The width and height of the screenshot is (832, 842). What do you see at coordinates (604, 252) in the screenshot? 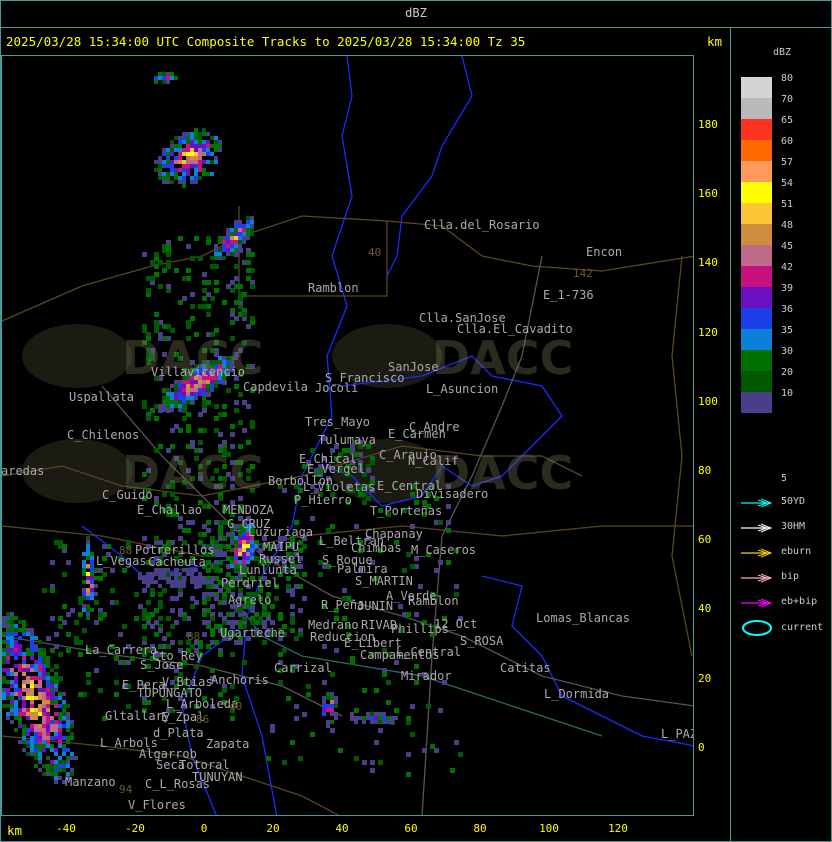
I see `place-label: Encon` at bounding box center [604, 252].